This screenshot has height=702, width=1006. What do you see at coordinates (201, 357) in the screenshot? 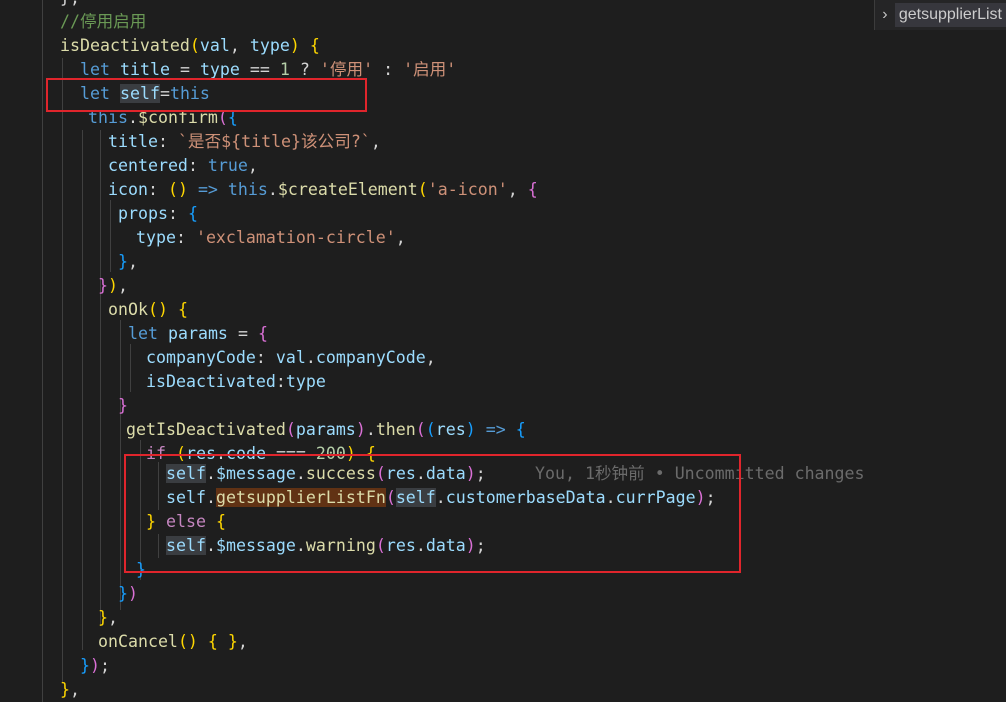
I see `property-key: companyCode` at bounding box center [201, 357].